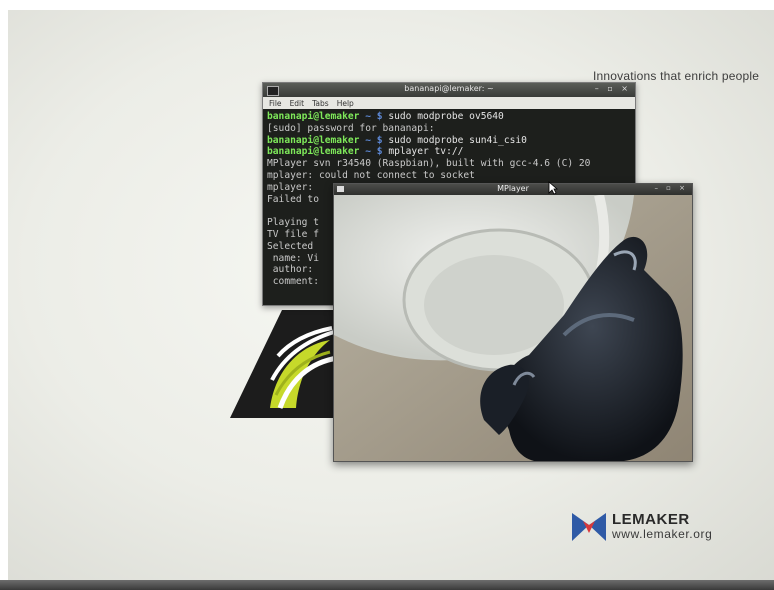 This screenshot has height=590, width=774. I want to click on terminal-line: bananapi@lemaker ~ $ mplayer tv://, so click(449, 152).